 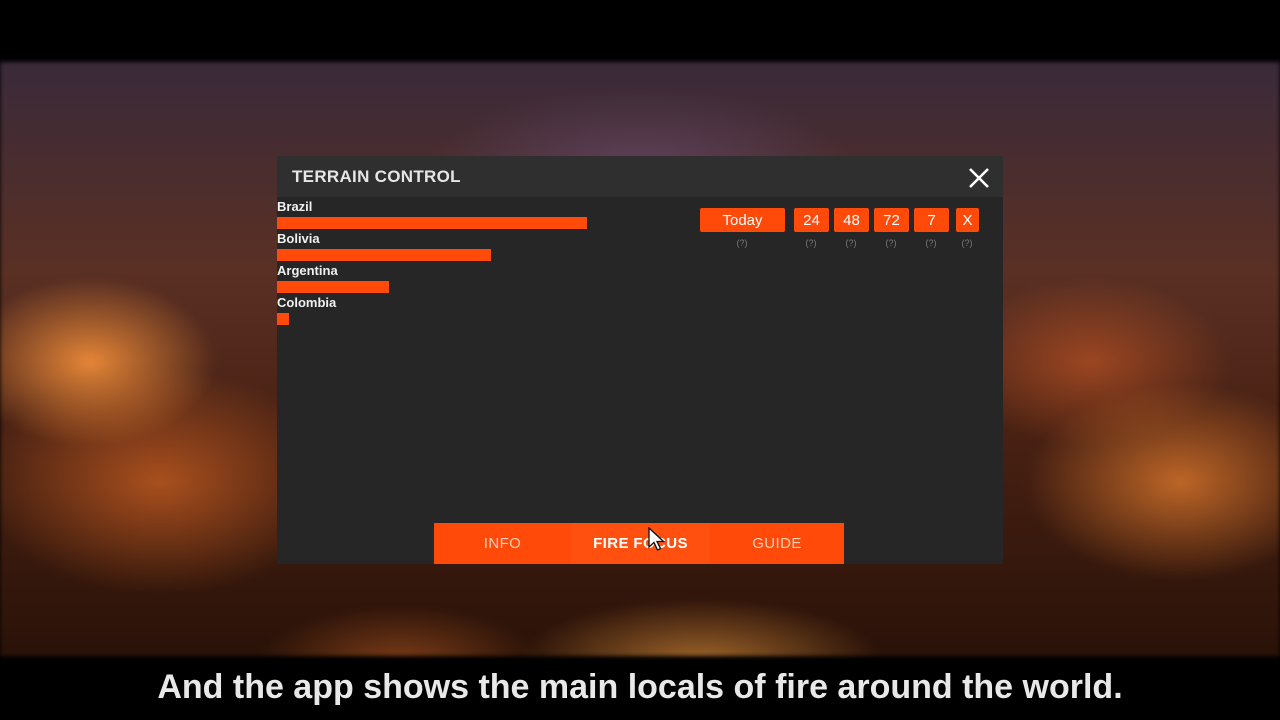 What do you see at coordinates (295, 206) in the screenshot?
I see `country-label: Brazil` at bounding box center [295, 206].